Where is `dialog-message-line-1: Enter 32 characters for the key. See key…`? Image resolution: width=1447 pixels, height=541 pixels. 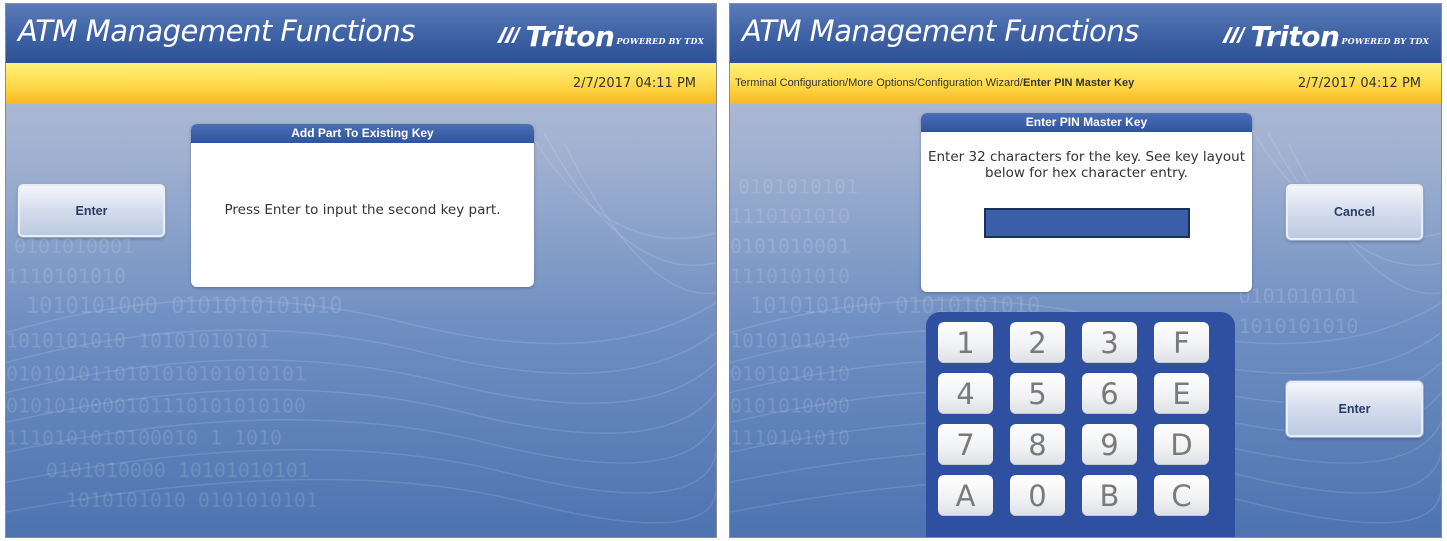
dialog-message-line-1: Enter 32 characters for the key. See key… is located at coordinates (1086, 157).